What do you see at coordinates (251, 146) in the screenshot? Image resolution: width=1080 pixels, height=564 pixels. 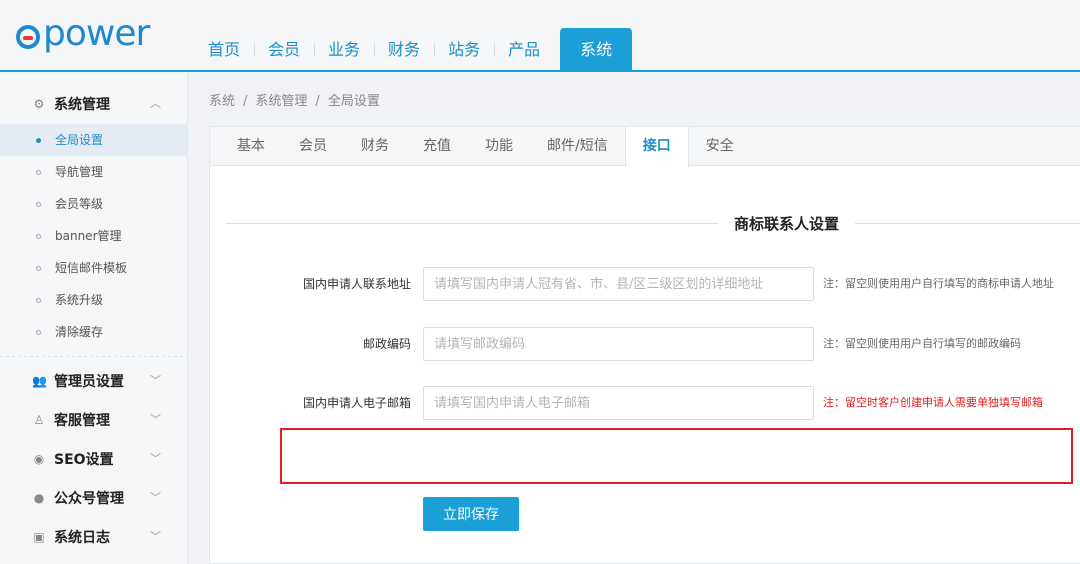 I see `tab-basic: 基本` at bounding box center [251, 146].